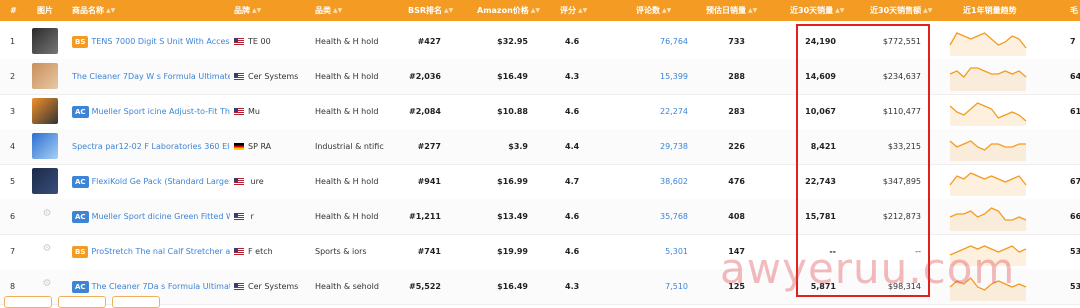  What do you see at coordinates (654, 146) in the screenshot?
I see `reviews-link: 29,738` at bounding box center [654, 146].